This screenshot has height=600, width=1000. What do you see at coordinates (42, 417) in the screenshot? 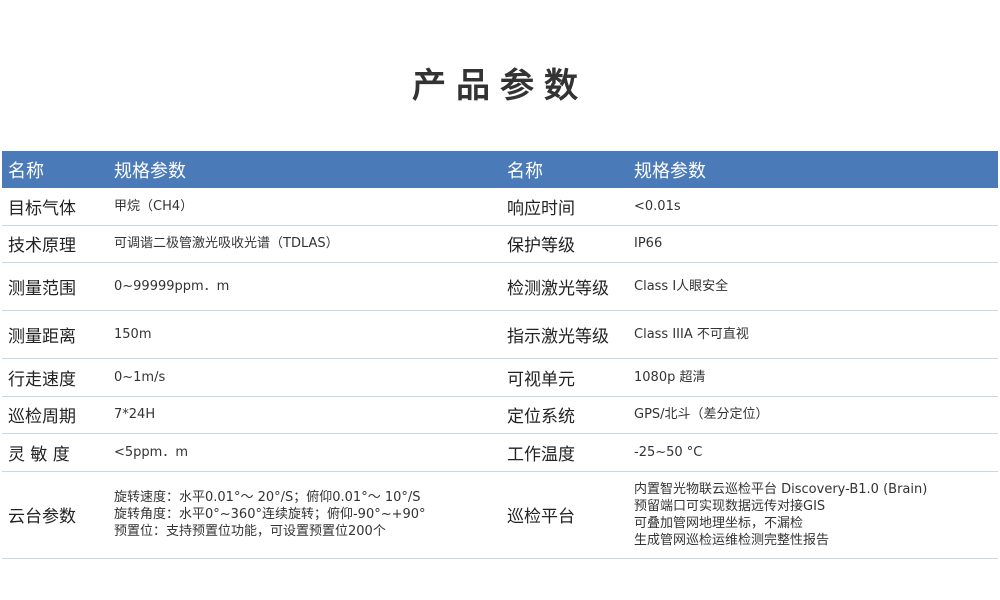
I see `param-name: 巡检周期` at bounding box center [42, 417].